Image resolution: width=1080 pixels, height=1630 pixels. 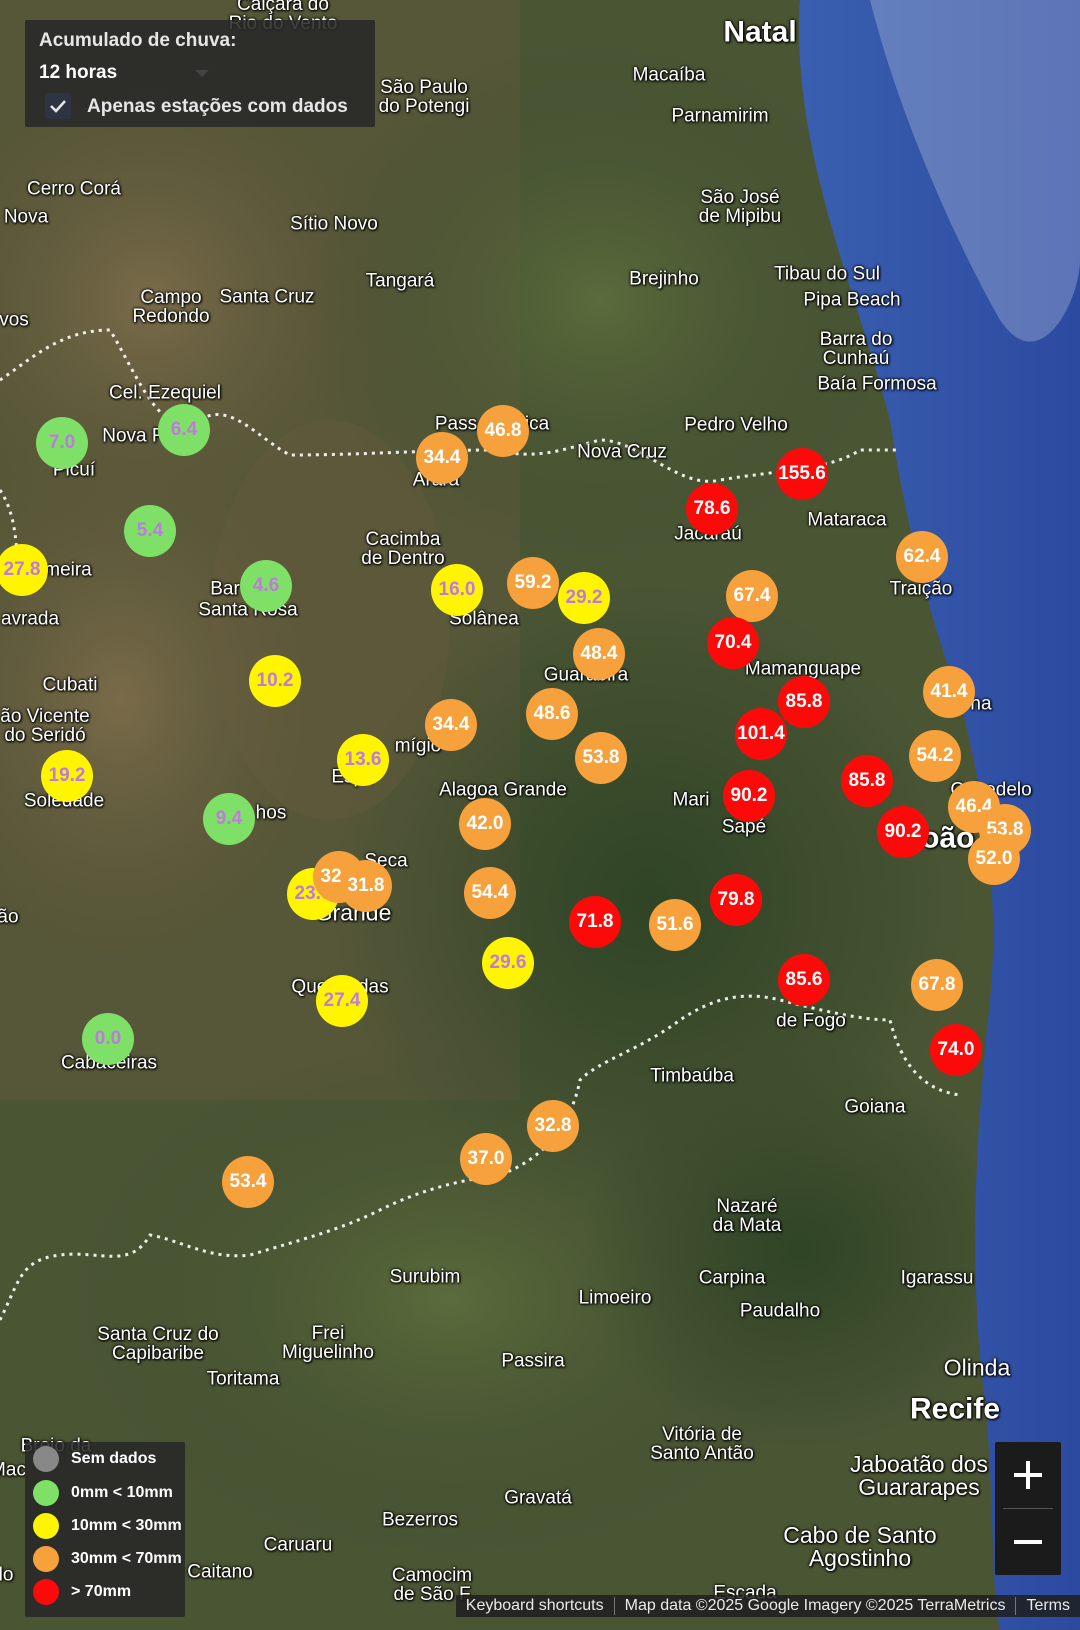 I want to click on place-label: Limoeiro, so click(x=615, y=1298).